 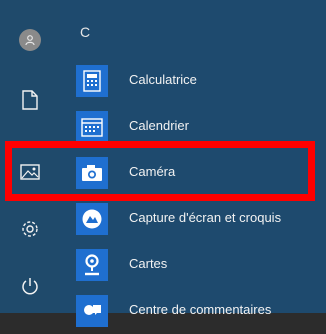 What do you see at coordinates (193, 127) in the screenshot?
I see `app-item-calendrier: Calendrier` at bounding box center [193, 127].